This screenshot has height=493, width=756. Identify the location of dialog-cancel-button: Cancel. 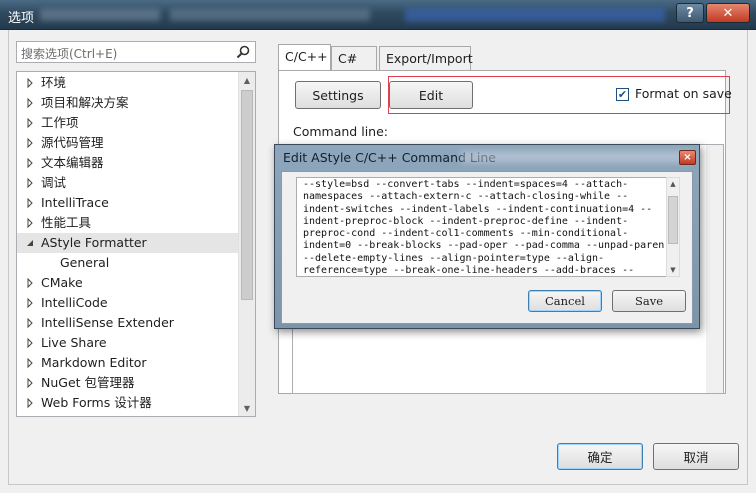
(565, 301).